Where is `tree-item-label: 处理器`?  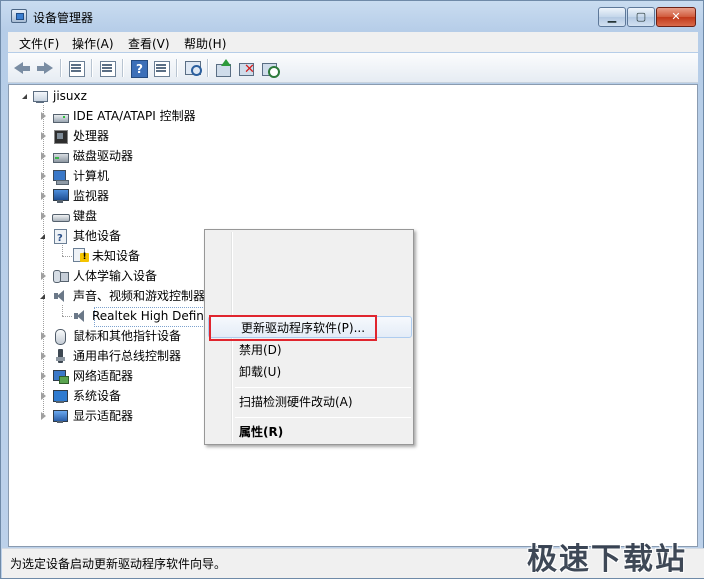 tree-item-label: 处理器 is located at coordinates (91, 136).